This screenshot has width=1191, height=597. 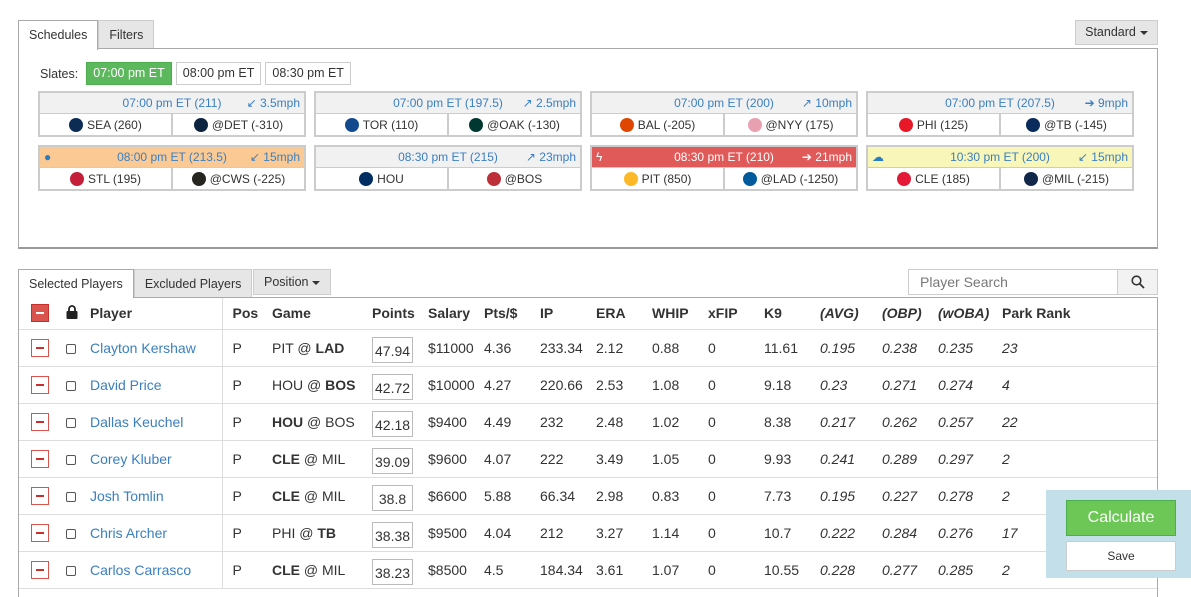 What do you see at coordinates (322, 570) in the screenshot?
I see `cell-game: CLE @ MIL` at bounding box center [322, 570].